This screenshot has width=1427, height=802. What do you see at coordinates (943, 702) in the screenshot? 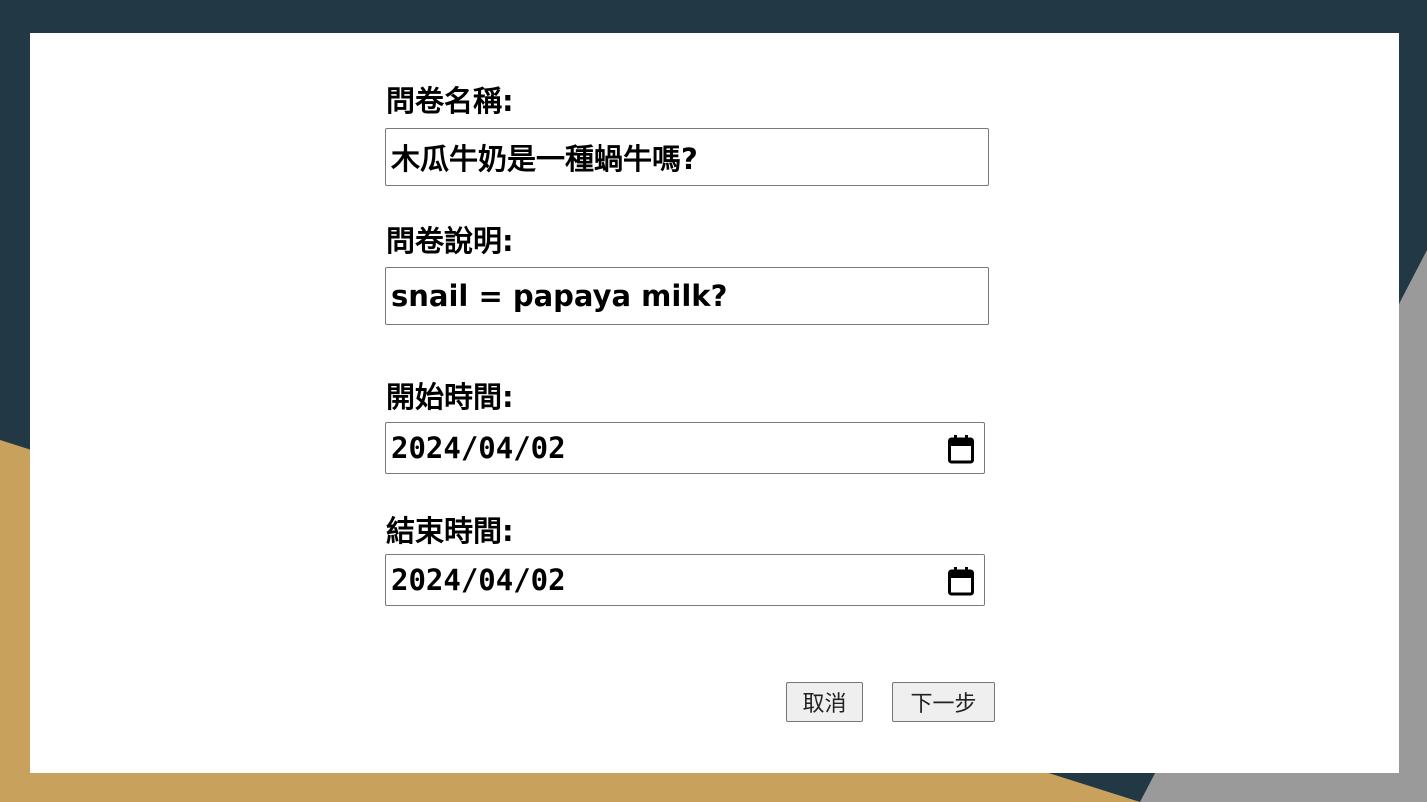
I see `next-step-button: 下一步` at bounding box center [943, 702].